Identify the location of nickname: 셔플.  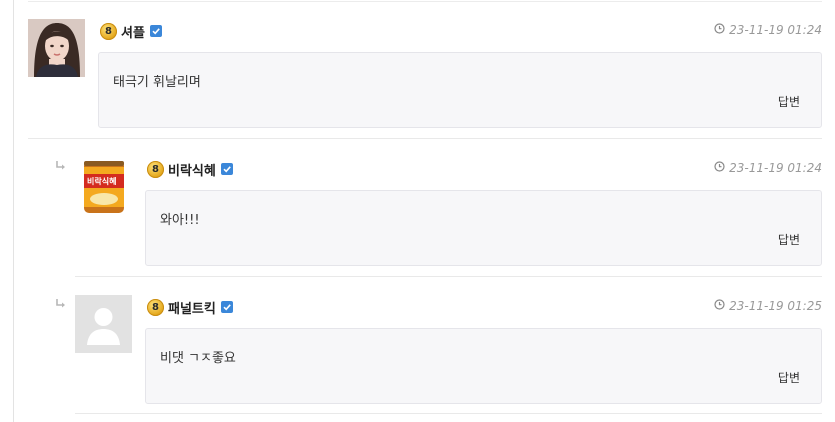
(133, 31).